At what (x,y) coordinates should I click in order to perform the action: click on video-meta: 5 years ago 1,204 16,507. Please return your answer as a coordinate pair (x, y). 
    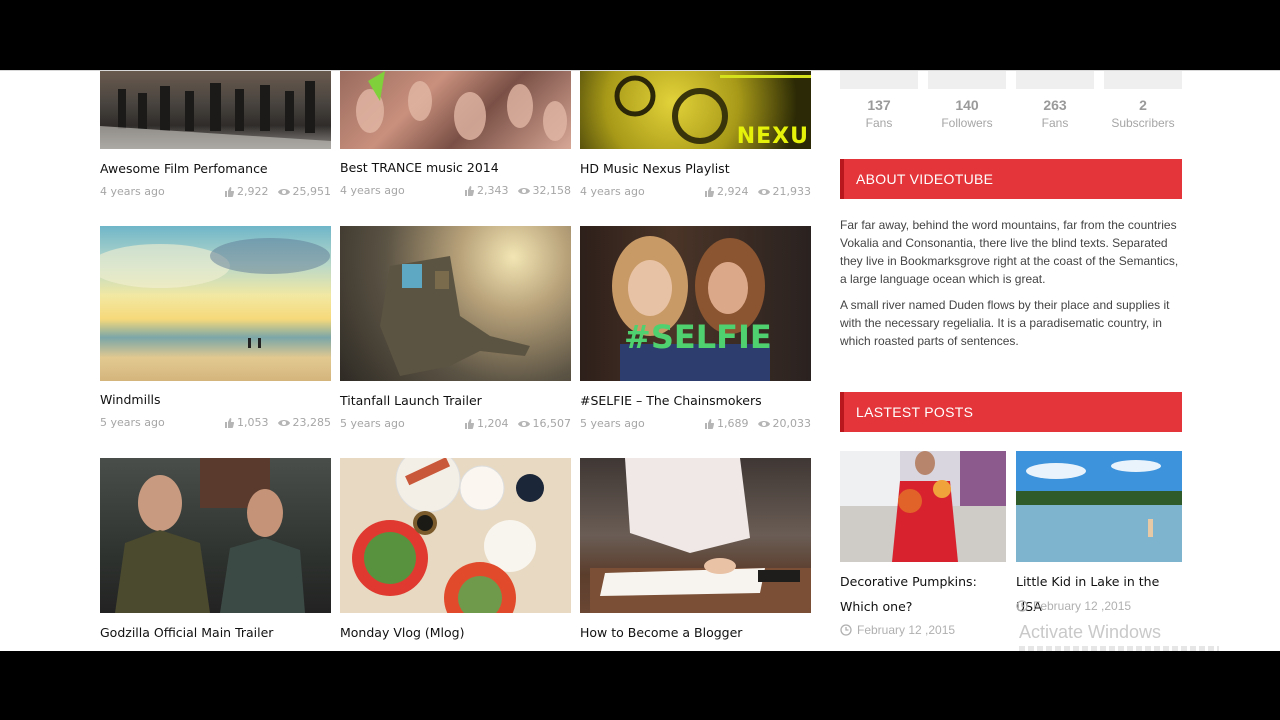
    Looking at the image, I should click on (455, 423).